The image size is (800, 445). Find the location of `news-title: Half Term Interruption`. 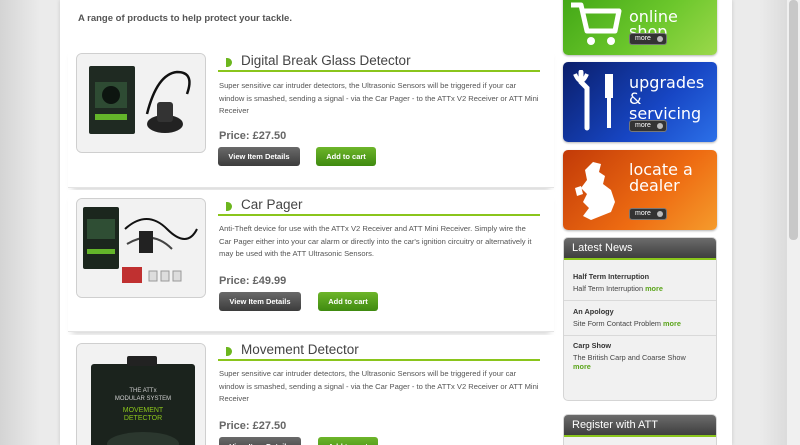

news-title: Half Term Interruption is located at coordinates (643, 276).